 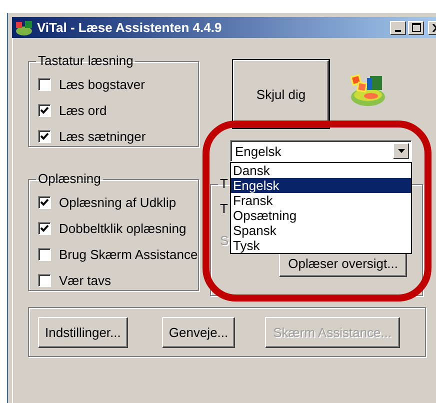 I want to click on dropdown-option: Dansk, so click(x=321, y=170).